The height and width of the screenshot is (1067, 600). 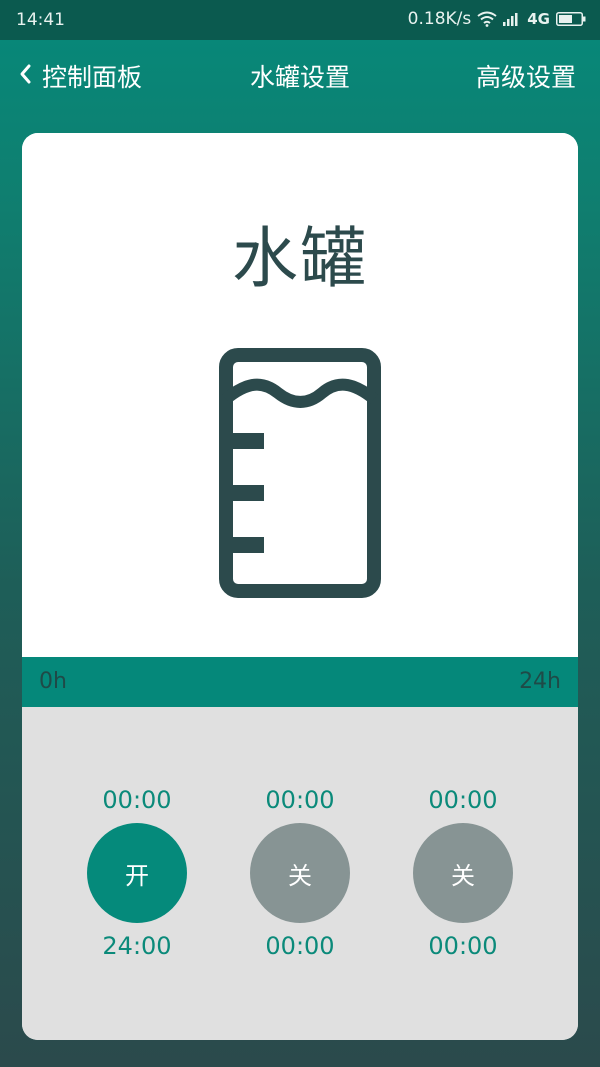 I want to click on water-tank-icon, so click(x=300, y=475).